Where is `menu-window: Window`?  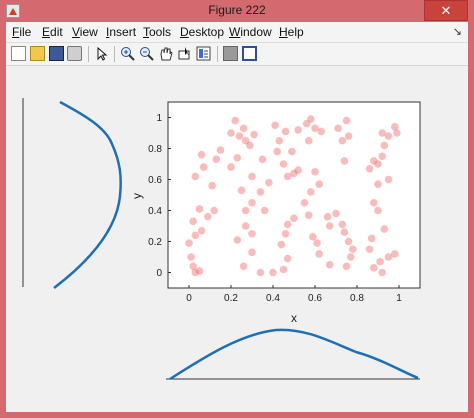 menu-window: Window is located at coordinates (250, 32).